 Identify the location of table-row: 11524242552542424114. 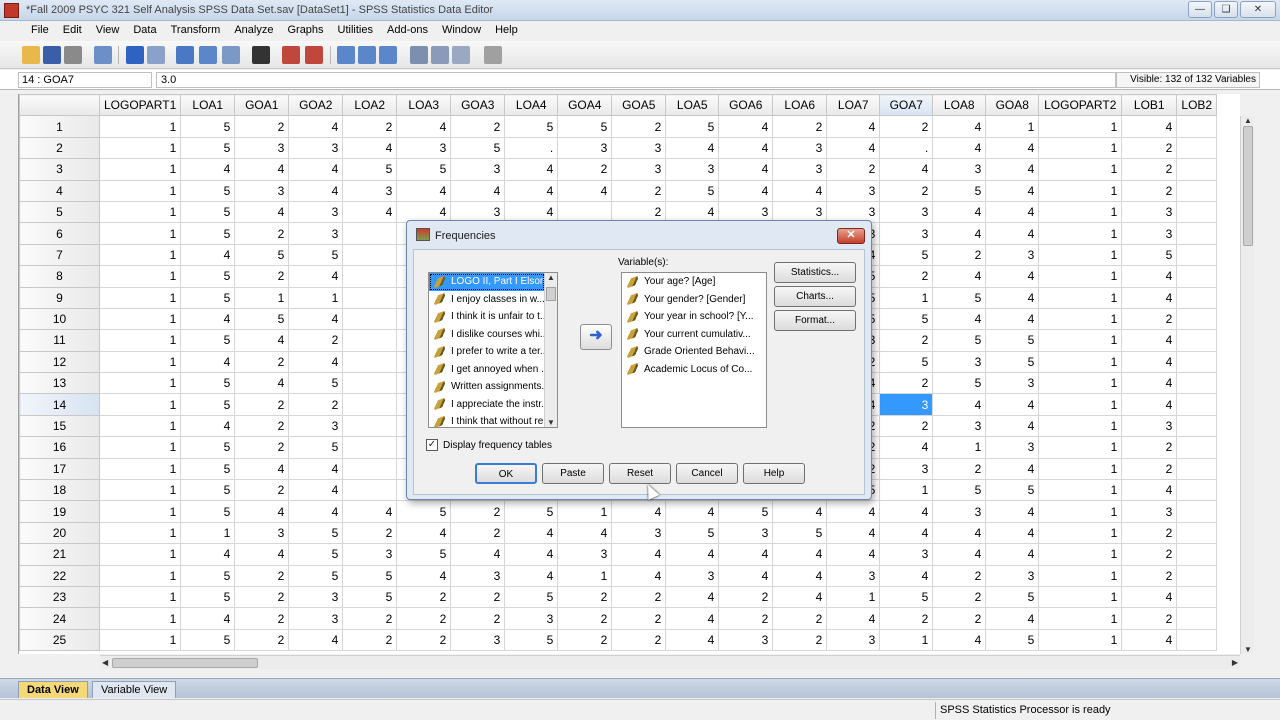
(618, 126).